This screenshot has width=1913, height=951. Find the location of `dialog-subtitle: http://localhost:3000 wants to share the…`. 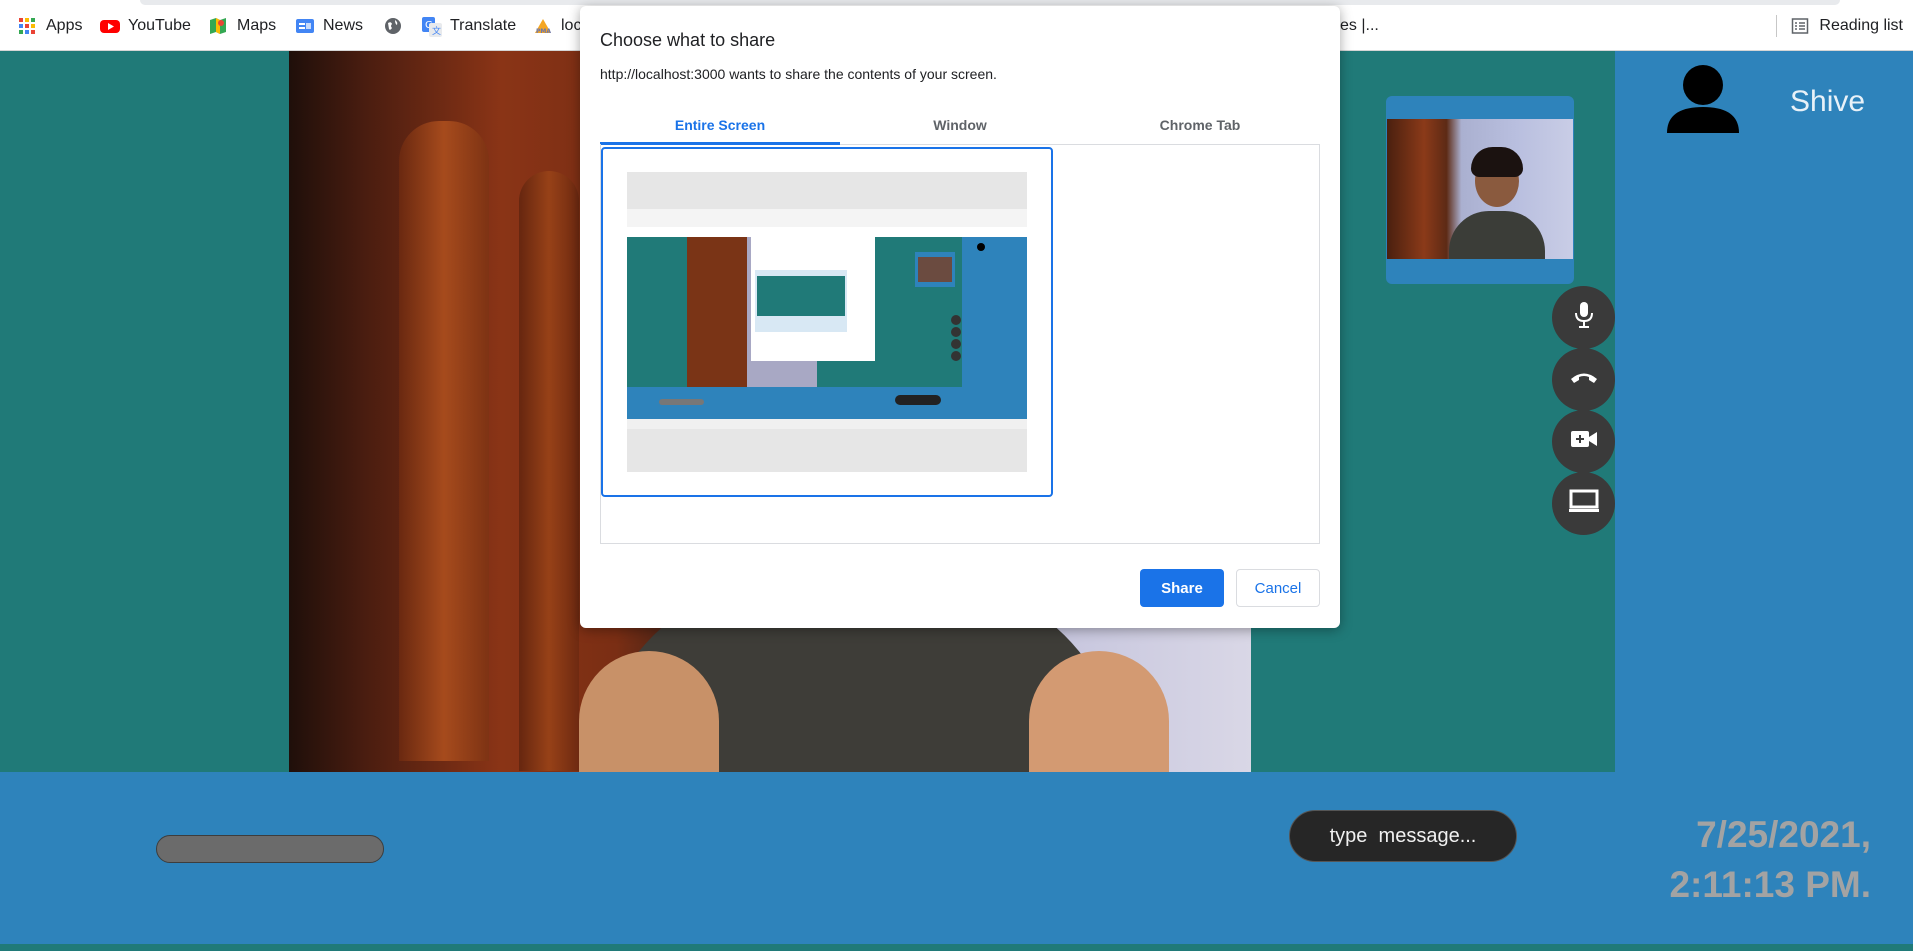

dialog-subtitle: http://localhost:3000 wants to share the… is located at coordinates (798, 74).